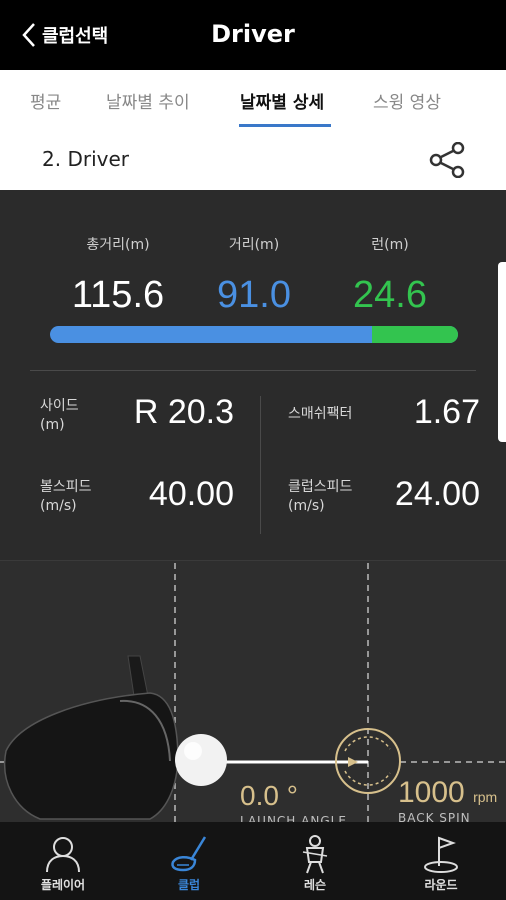 The image size is (506, 900). What do you see at coordinates (85, 159) in the screenshot?
I see `club-name: 2. Driver` at bounding box center [85, 159].